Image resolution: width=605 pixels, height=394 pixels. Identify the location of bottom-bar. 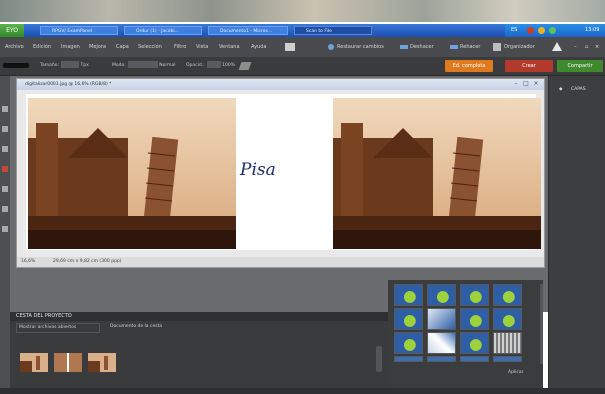
(302, 391).